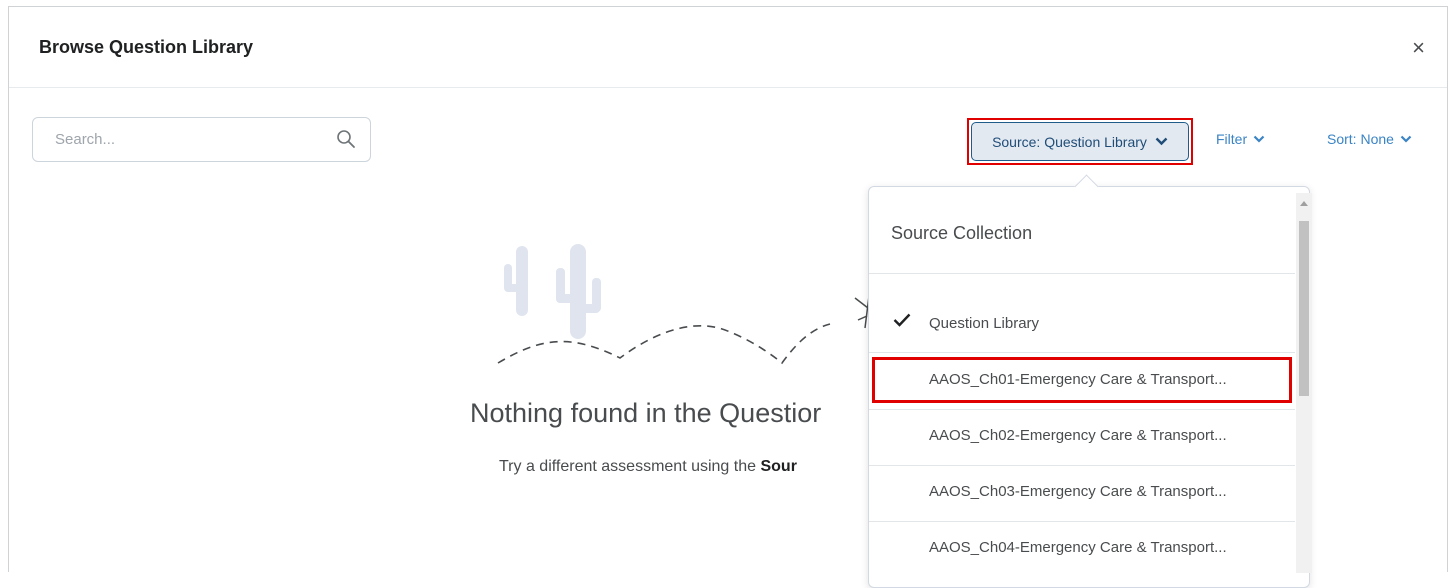 This screenshot has width=1456, height=588. What do you see at coordinates (1069, 141) in the screenshot?
I see `source-button-label: Source: Question Library` at bounding box center [1069, 141].